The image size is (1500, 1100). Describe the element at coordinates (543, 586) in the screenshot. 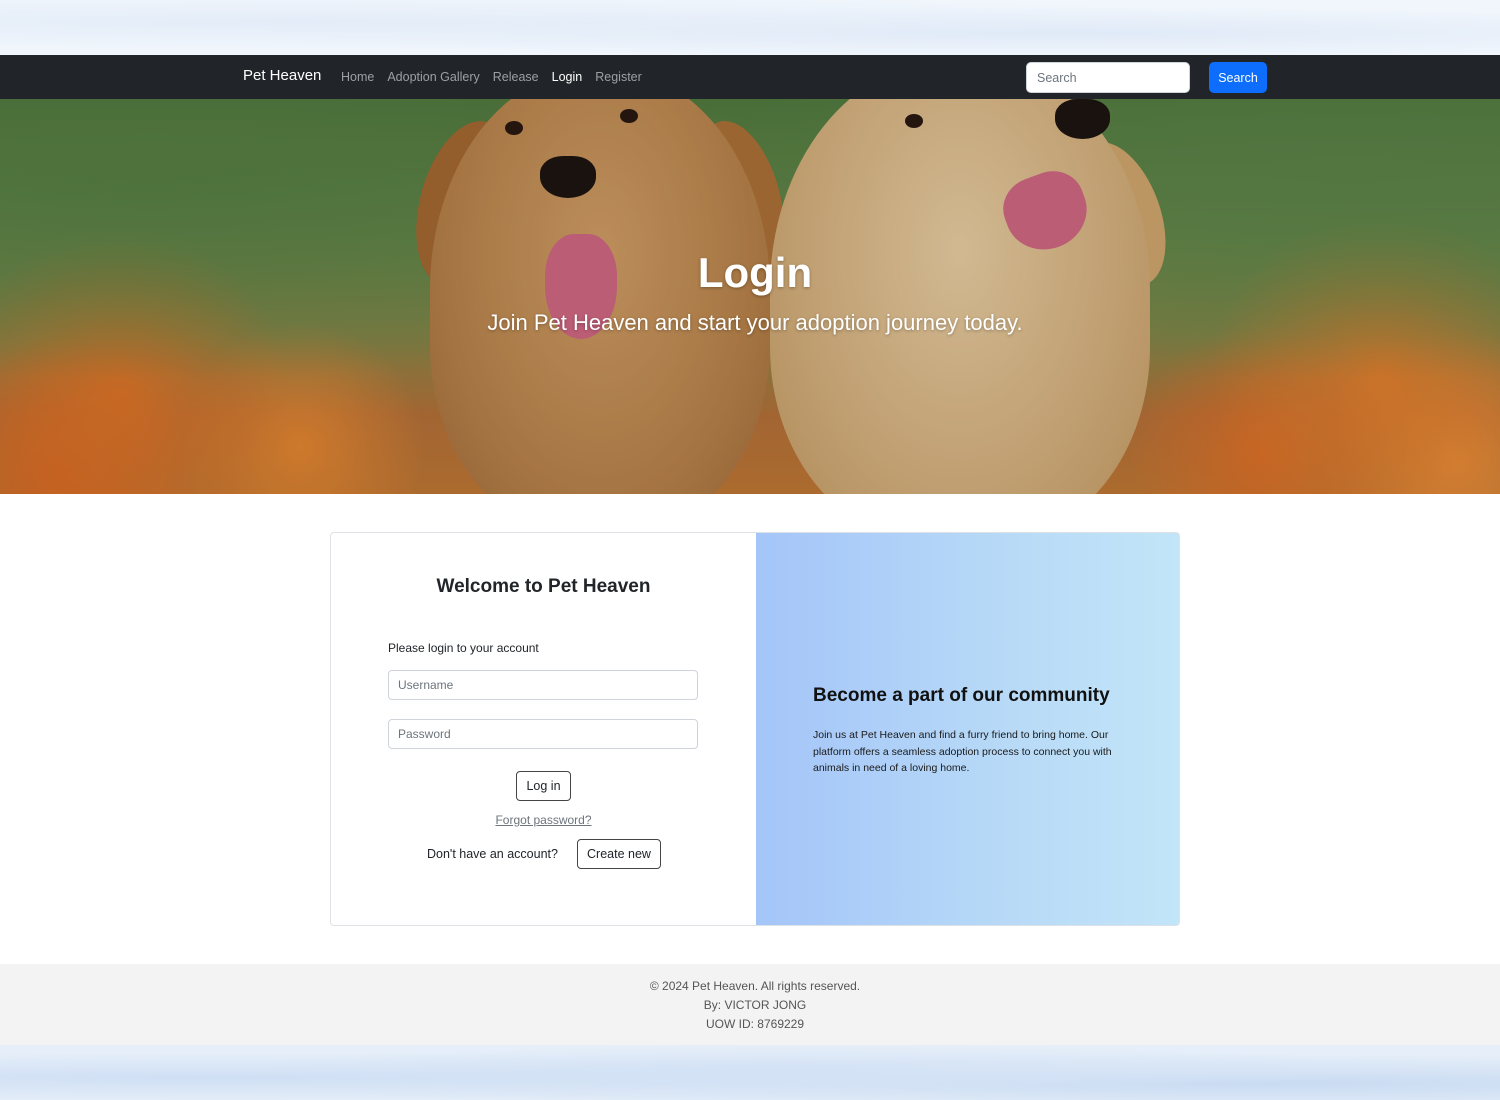

I see `welcome-heading: Welcome to Pet Heaven` at that location.